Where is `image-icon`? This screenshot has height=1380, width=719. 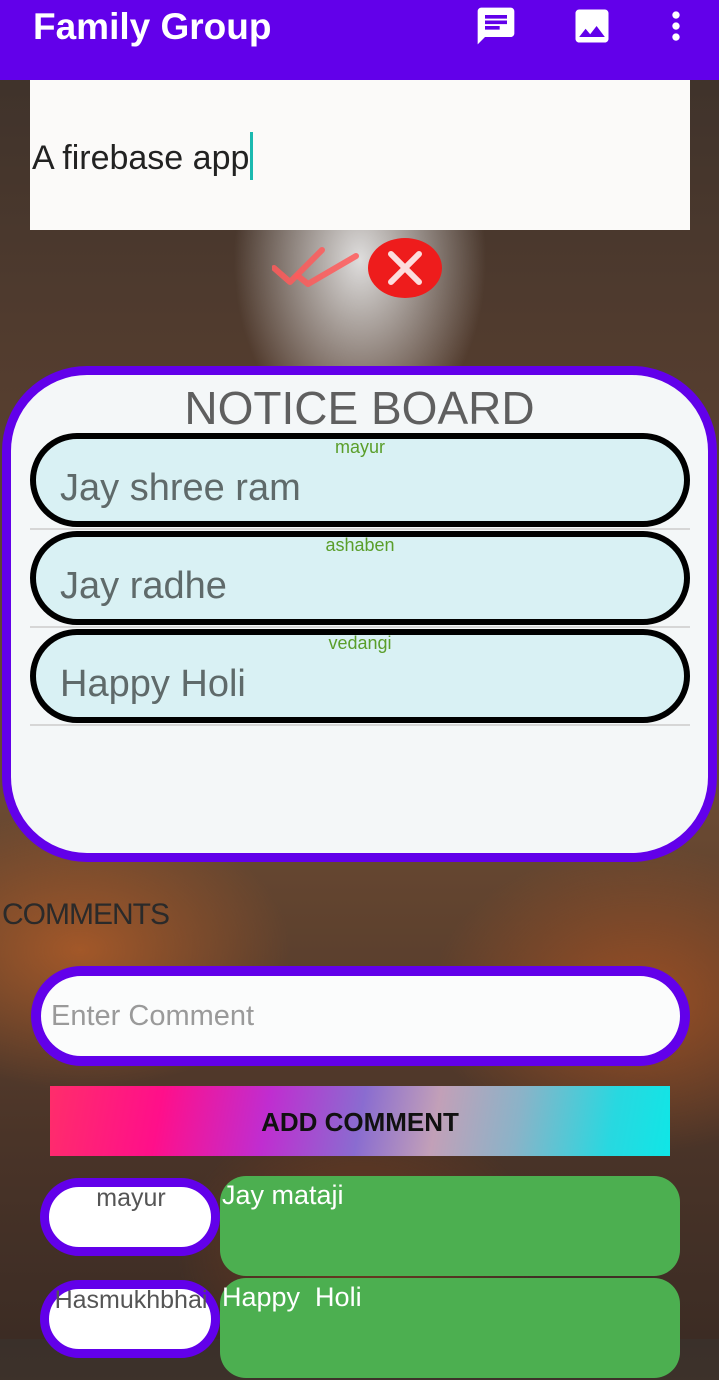
image-icon is located at coordinates (592, 26).